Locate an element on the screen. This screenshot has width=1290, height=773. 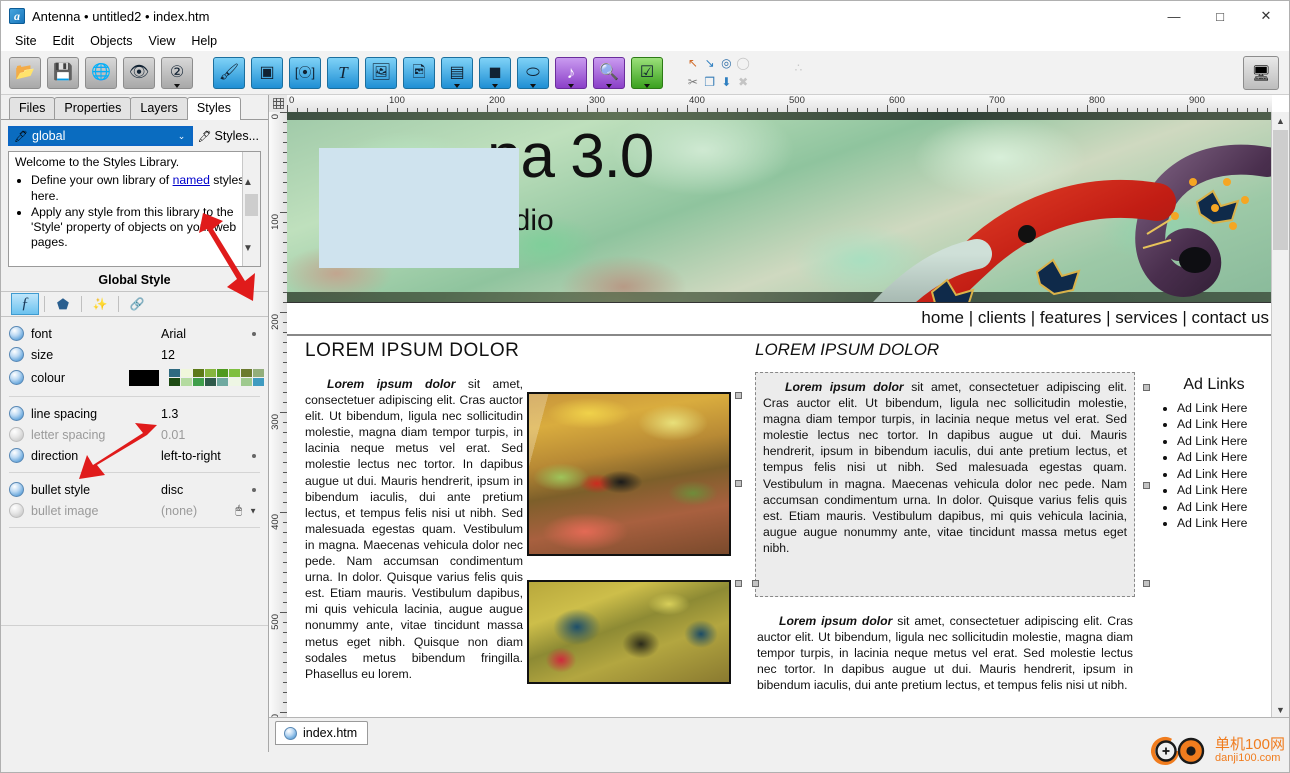
vertical-scroll-thumb is located at coordinates (1280, 190).